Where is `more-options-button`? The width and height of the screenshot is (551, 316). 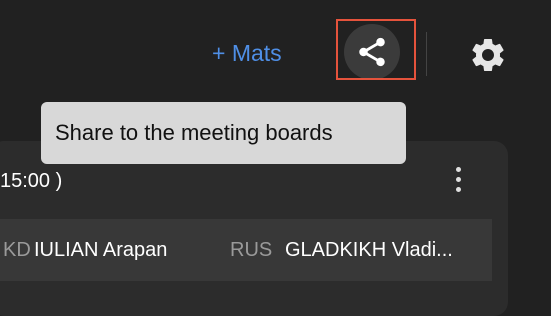
more-options-button is located at coordinates (459, 180).